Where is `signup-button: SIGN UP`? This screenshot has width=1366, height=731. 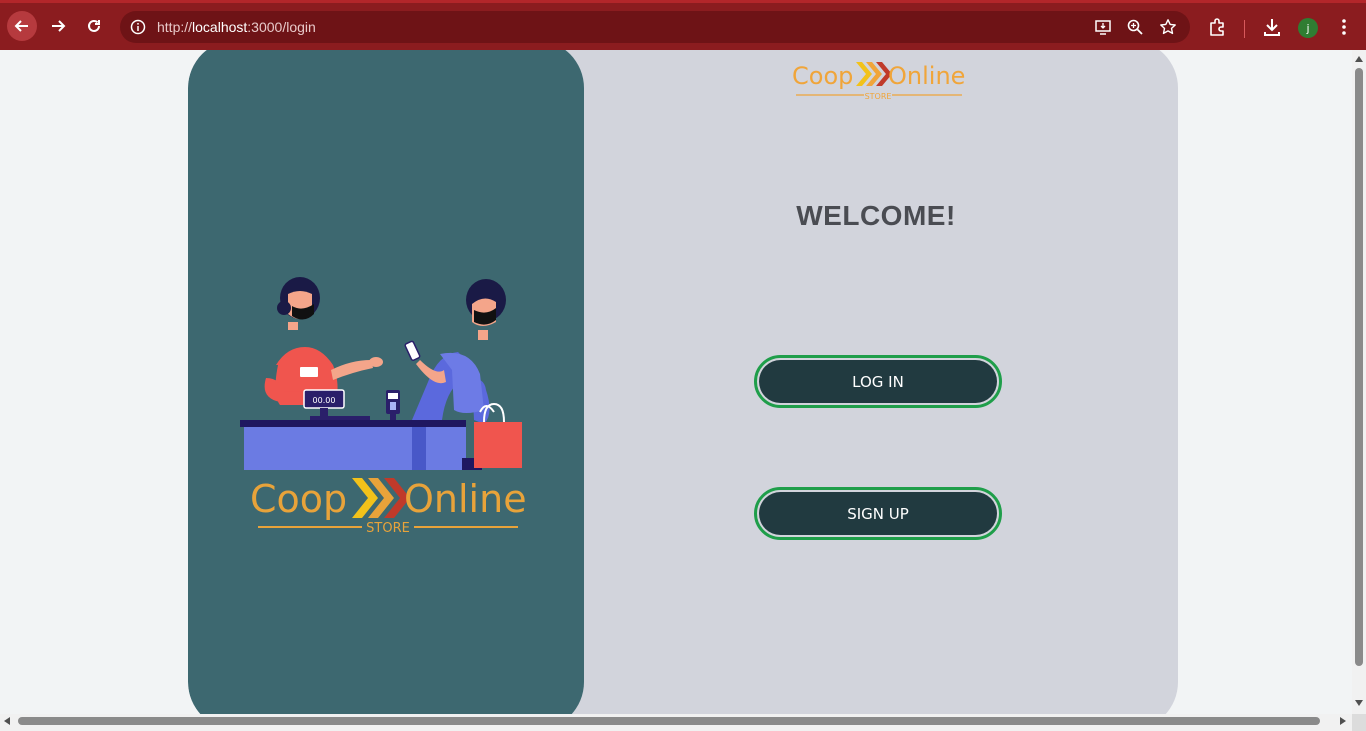
signup-button: SIGN UP is located at coordinates (878, 513).